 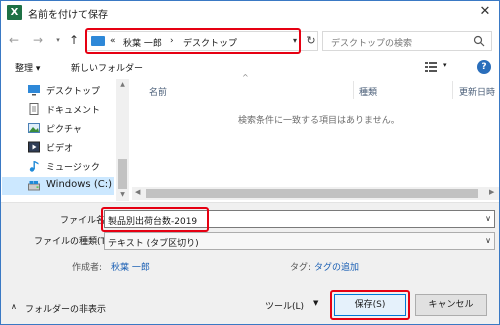 What do you see at coordinates (87, 268) in the screenshot?
I see `author-label: 作成者:` at bounding box center [87, 268].